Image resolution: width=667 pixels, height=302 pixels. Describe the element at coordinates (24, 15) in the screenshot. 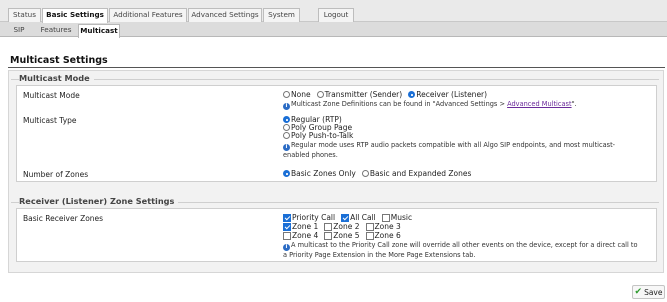

I see `tab-status: Status` at that location.